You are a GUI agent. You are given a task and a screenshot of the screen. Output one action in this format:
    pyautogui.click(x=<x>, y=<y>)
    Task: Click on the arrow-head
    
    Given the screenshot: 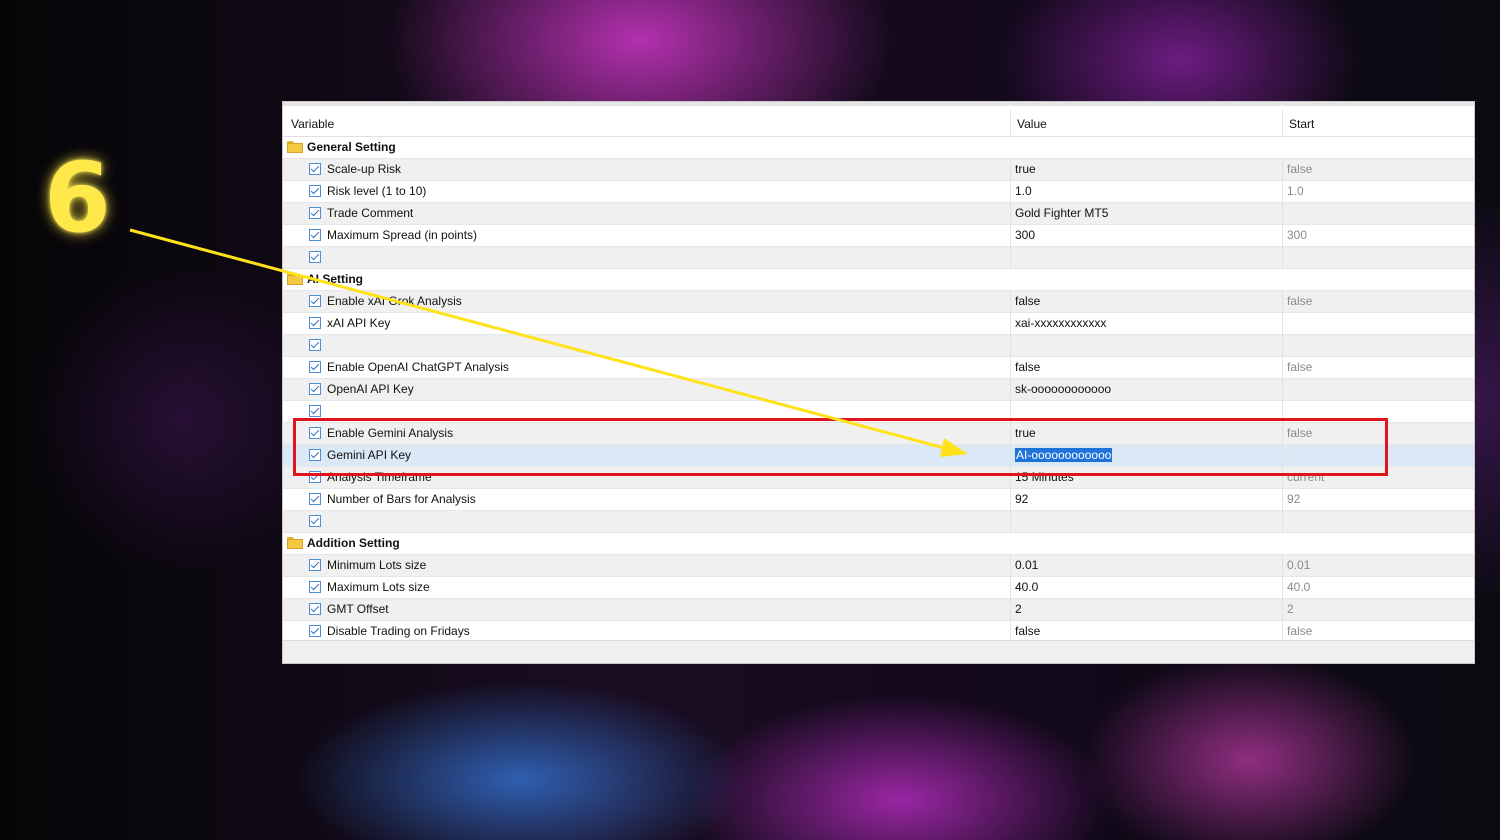 What is the action you would take?
    pyautogui.click(x=954, y=447)
    